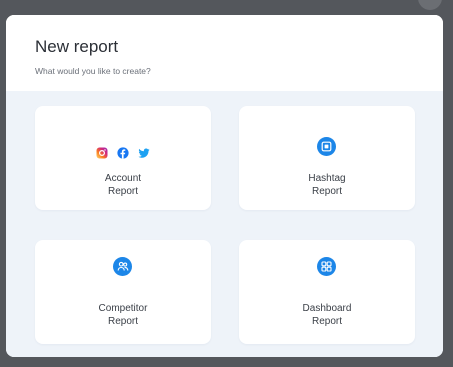 This screenshot has width=453, height=367. What do you see at coordinates (327, 178) in the screenshot?
I see `card-label-line1: Hashtag` at bounding box center [327, 178].